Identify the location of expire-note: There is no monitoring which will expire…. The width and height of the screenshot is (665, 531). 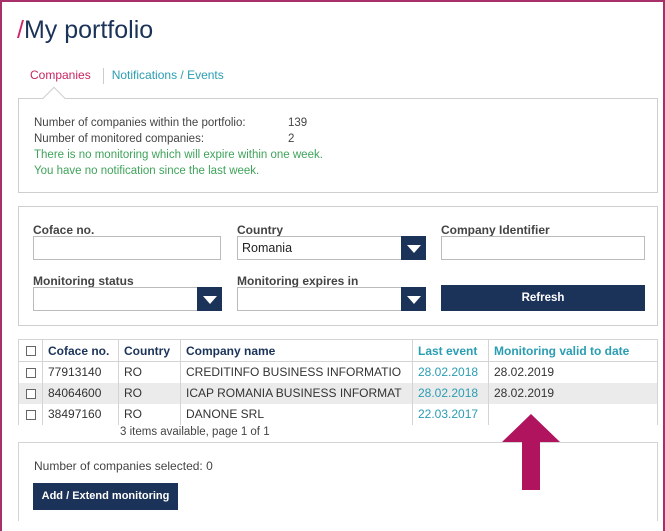
(178, 155).